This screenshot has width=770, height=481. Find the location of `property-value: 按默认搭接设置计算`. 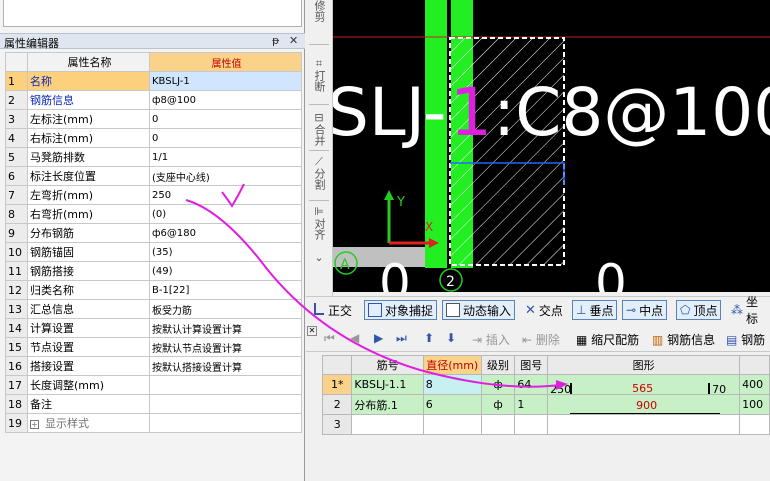

property-value: 按默认搭接设置计算 is located at coordinates (225, 366).